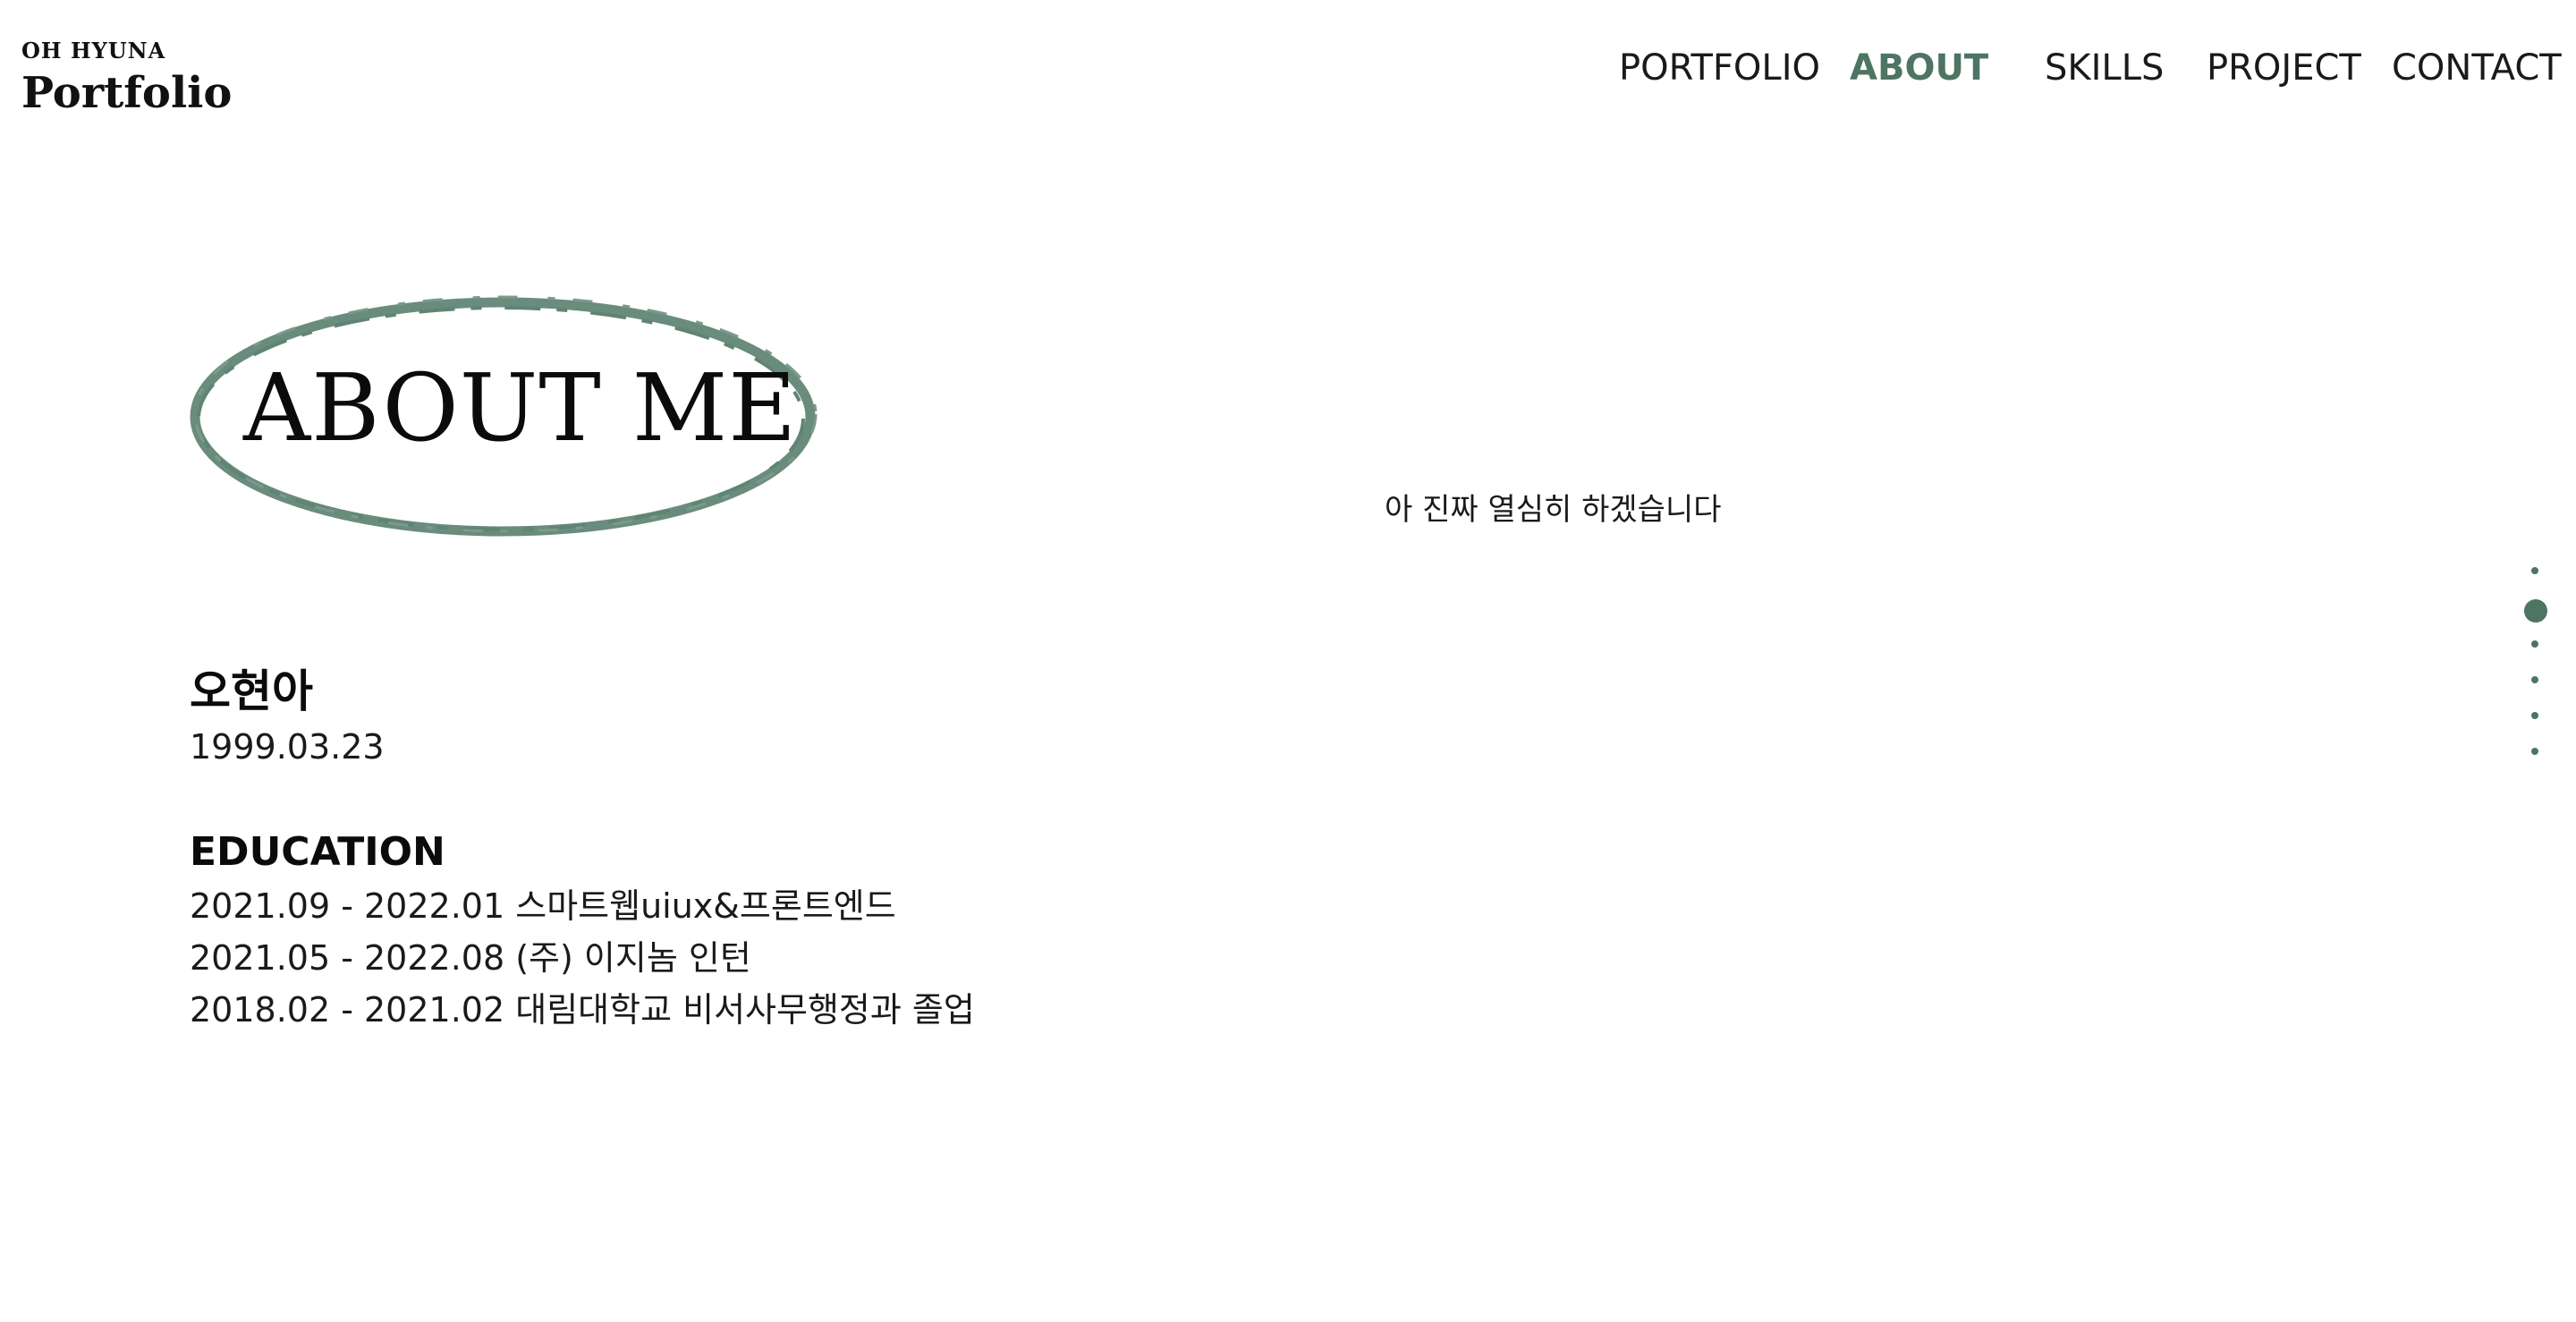 This screenshot has height=1322, width=2576. What do you see at coordinates (470, 958) in the screenshot?
I see `education-item: 2021.05 - 2022.08 (주) 이지놈 인턴` at bounding box center [470, 958].